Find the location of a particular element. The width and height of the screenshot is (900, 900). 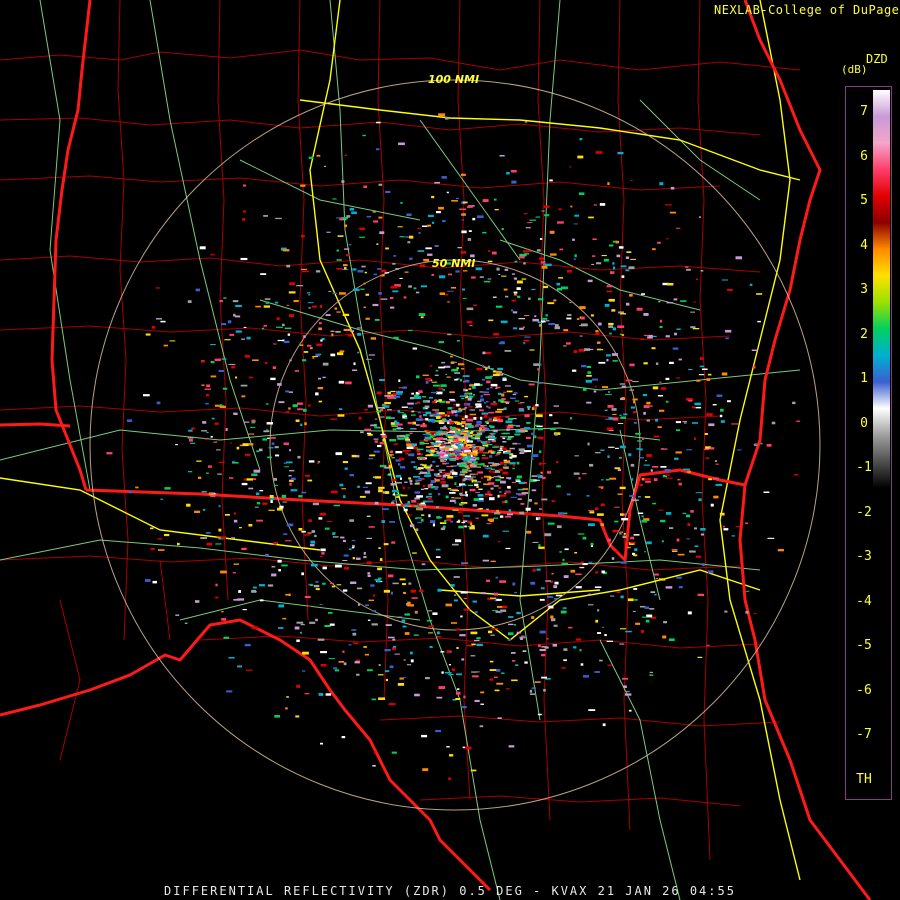

range-label-50nmi: 50 NMI is located at coordinates (454, 263).